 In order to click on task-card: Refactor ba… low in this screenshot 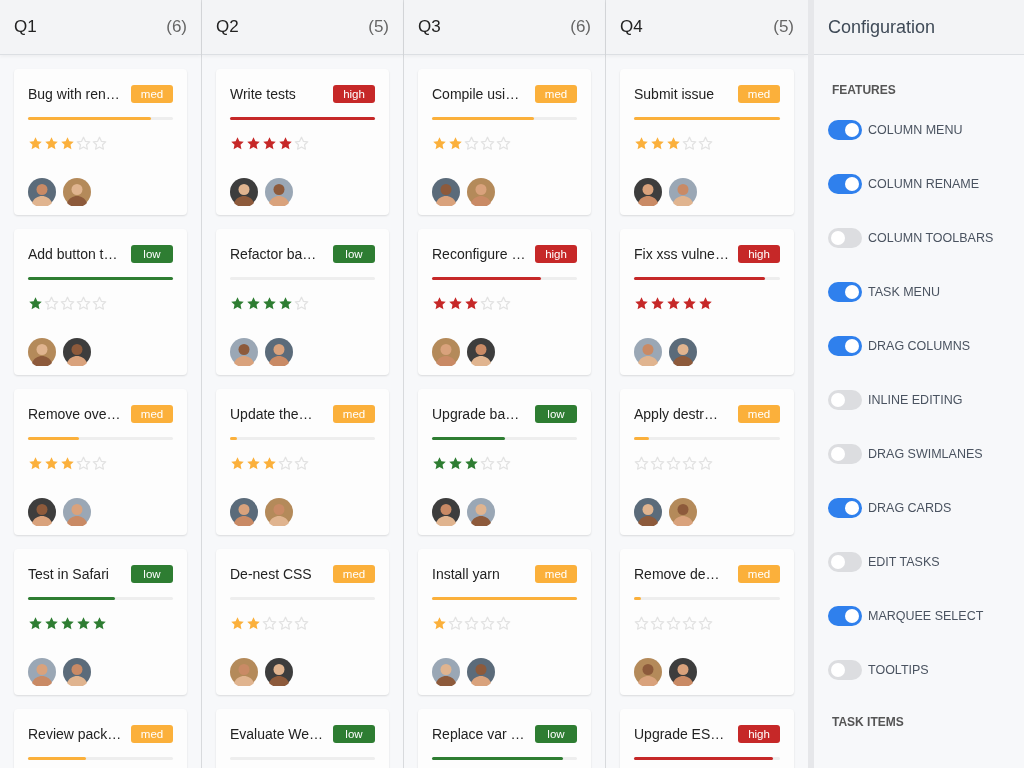, I will do `click(302, 302)`.